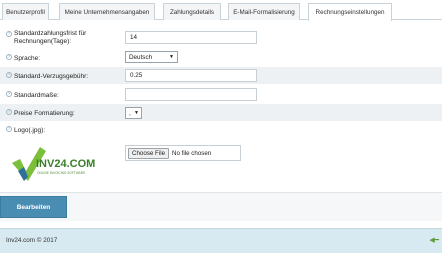  What do you see at coordinates (44, 113) in the screenshot?
I see `price-format-label: Preise Formatierung:` at bounding box center [44, 113].